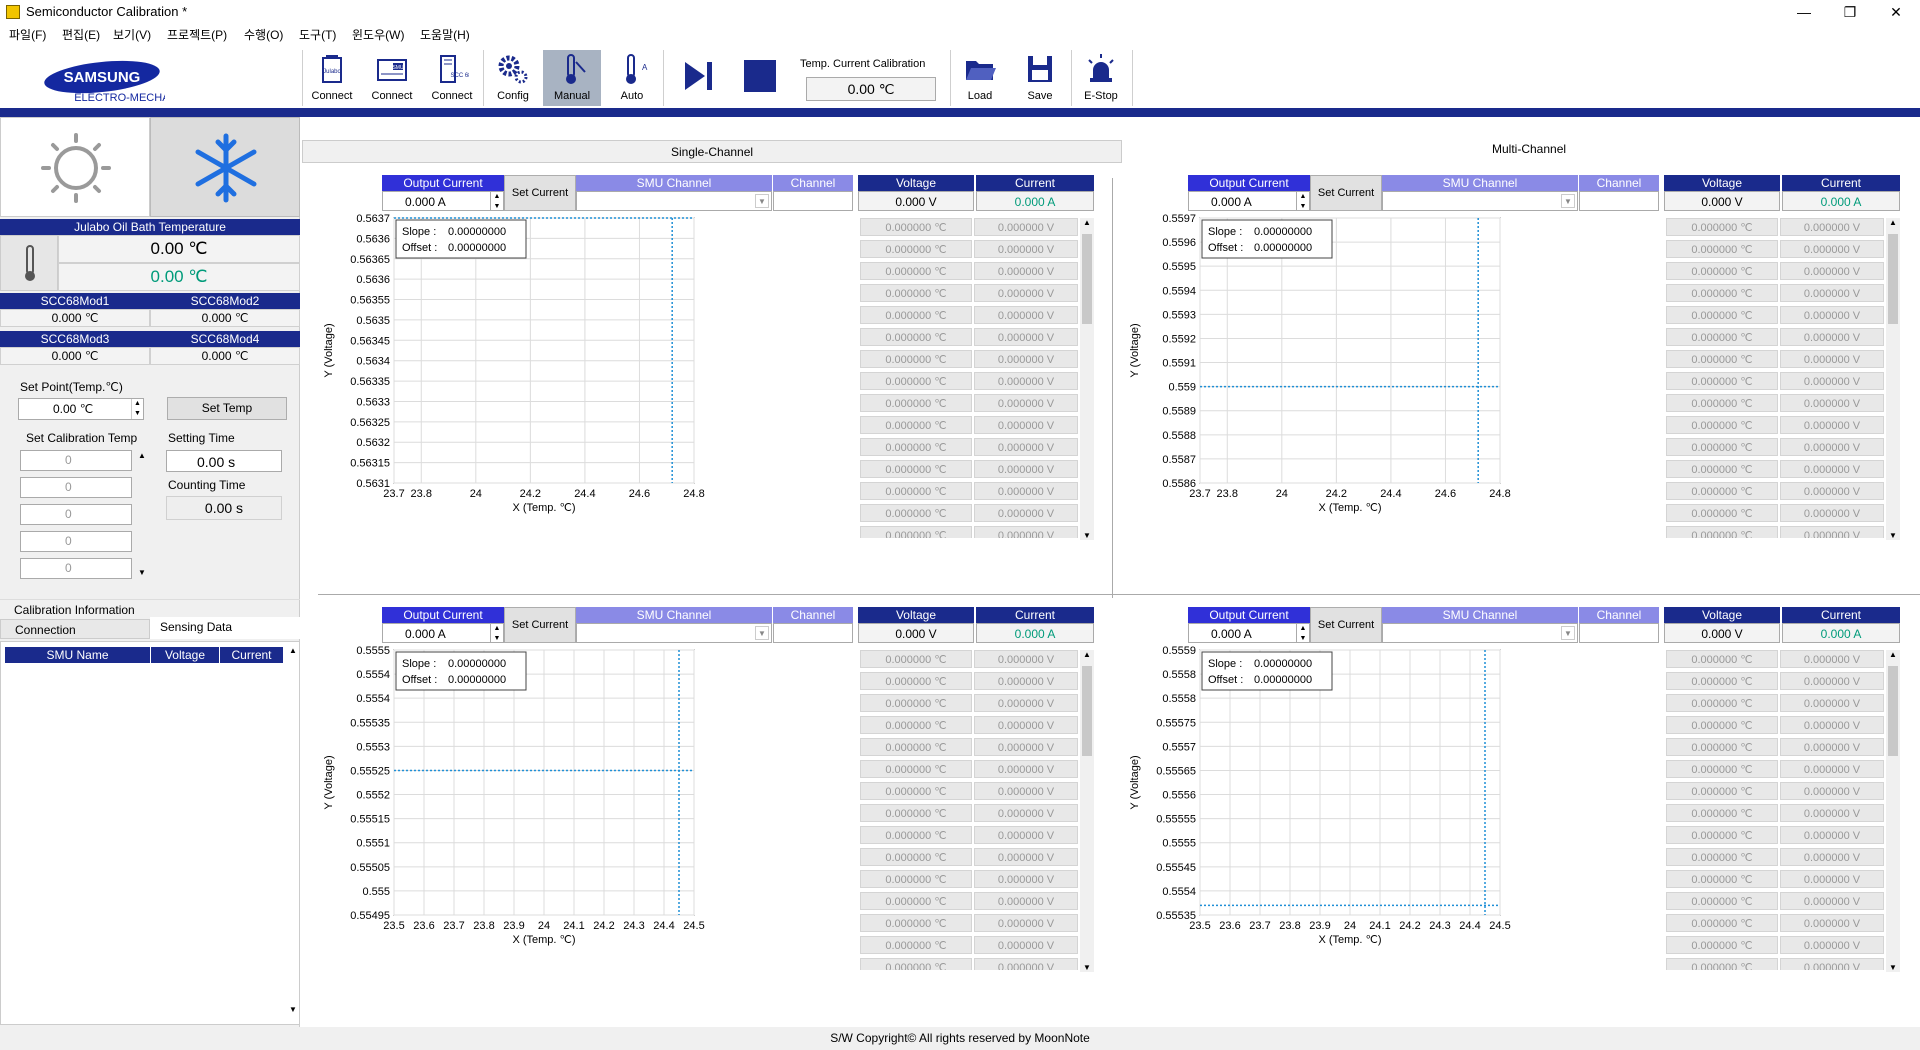 The height and width of the screenshot is (1050, 1920). I want to click on offset-label: Offset :, so click(1225, 680).